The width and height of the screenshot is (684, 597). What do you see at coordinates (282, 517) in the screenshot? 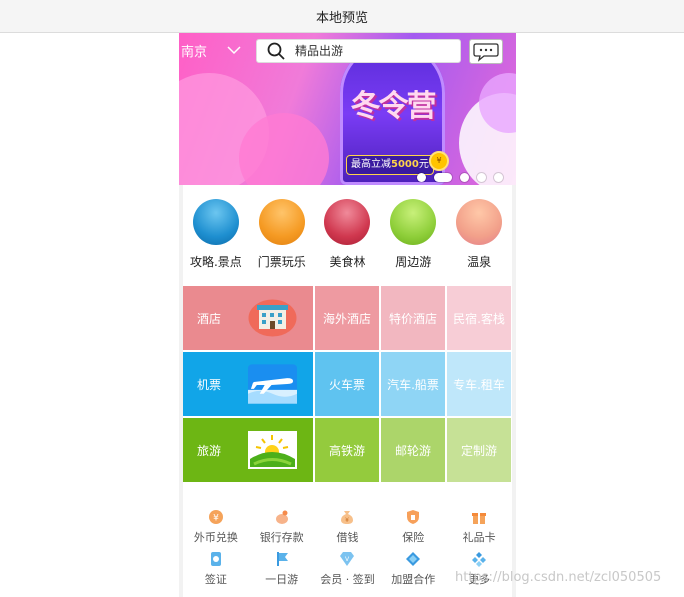
I see `piggy-bank-icon` at bounding box center [282, 517].